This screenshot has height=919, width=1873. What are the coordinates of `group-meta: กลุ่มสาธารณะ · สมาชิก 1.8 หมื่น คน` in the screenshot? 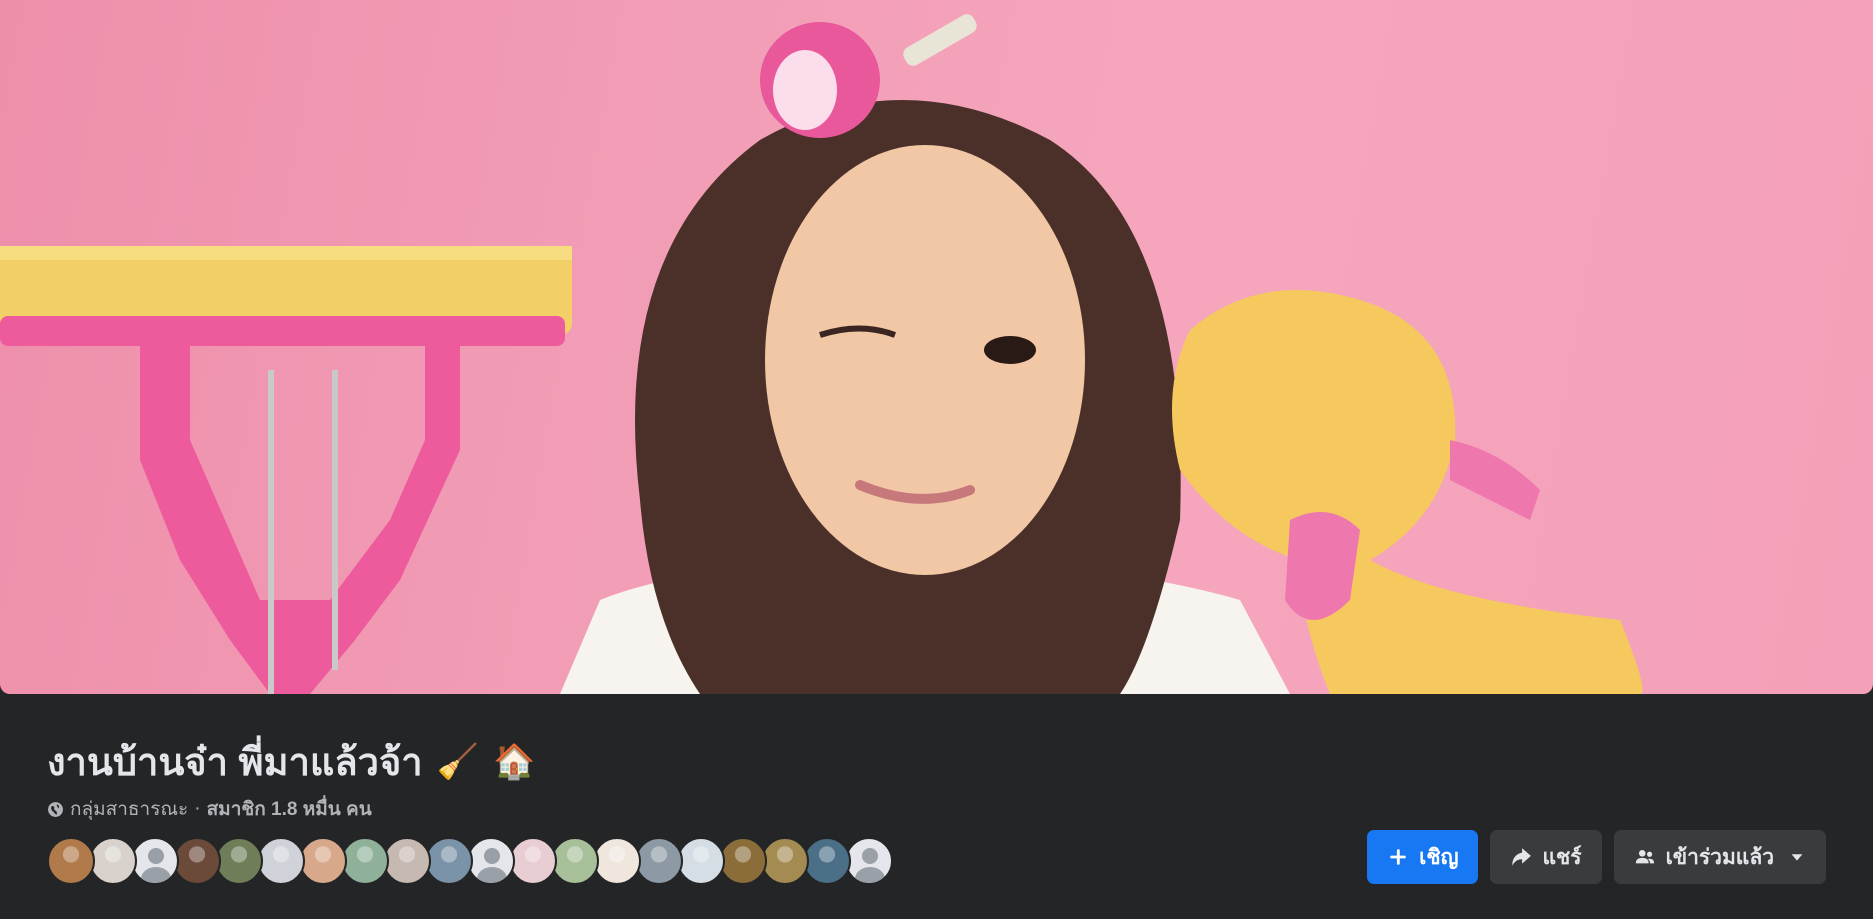 It's located at (209, 809).